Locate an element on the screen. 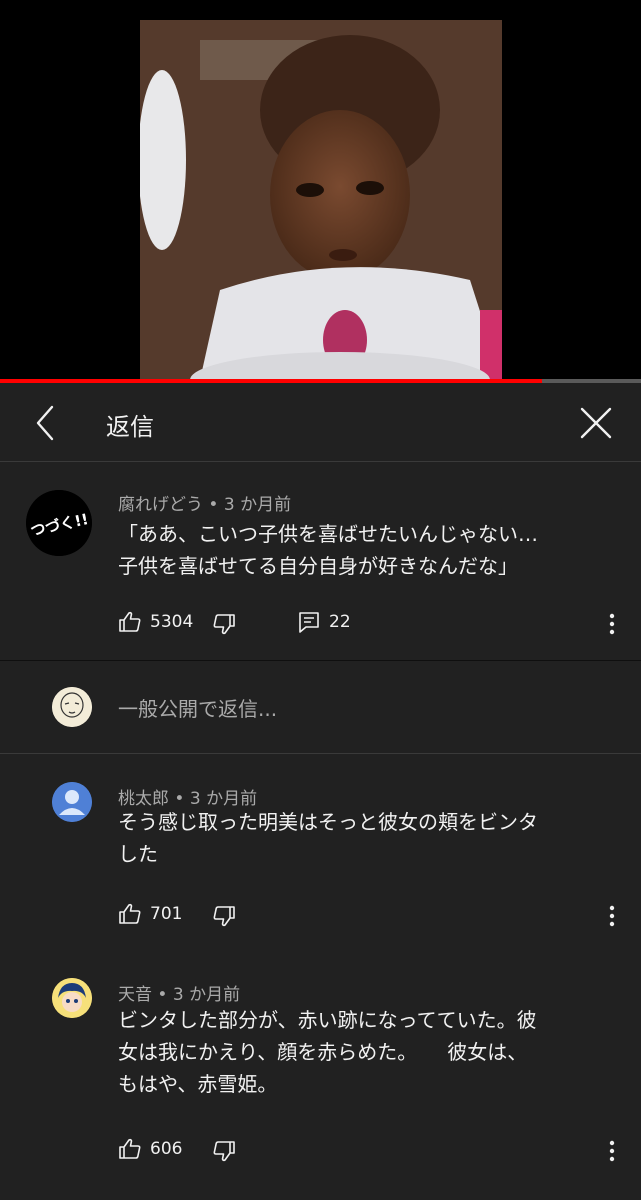  my-avatar is located at coordinates (72, 707).